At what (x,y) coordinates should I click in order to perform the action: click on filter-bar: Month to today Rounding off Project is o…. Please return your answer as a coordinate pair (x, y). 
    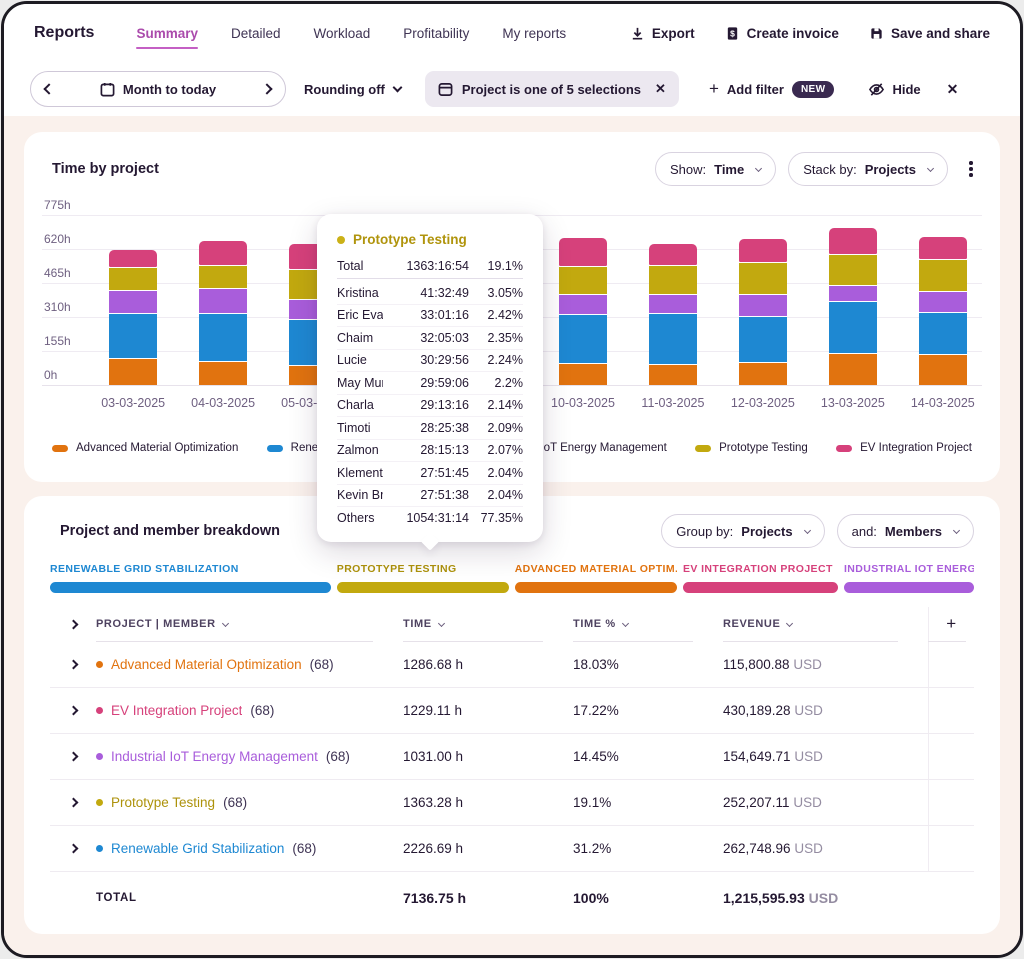
    Looking at the image, I should click on (512, 89).